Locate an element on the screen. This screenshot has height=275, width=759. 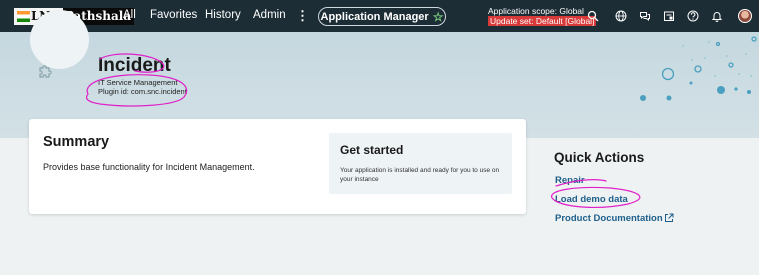
search-icon is located at coordinates (593, 16).